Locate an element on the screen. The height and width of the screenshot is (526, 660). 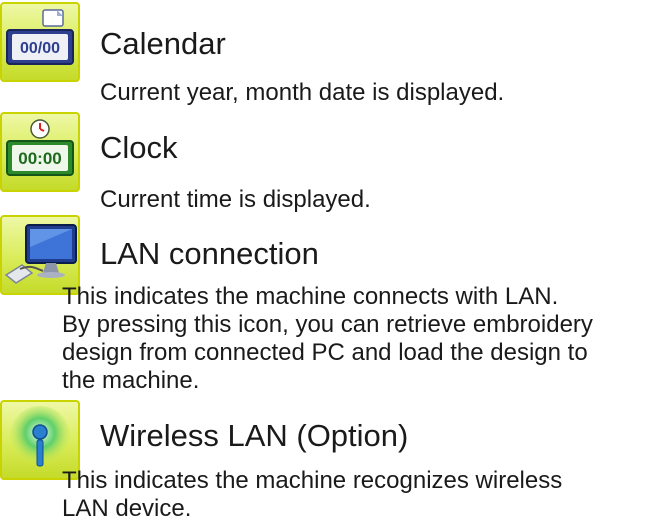
calendar-icon: 00/00 is located at coordinates (40, 42).